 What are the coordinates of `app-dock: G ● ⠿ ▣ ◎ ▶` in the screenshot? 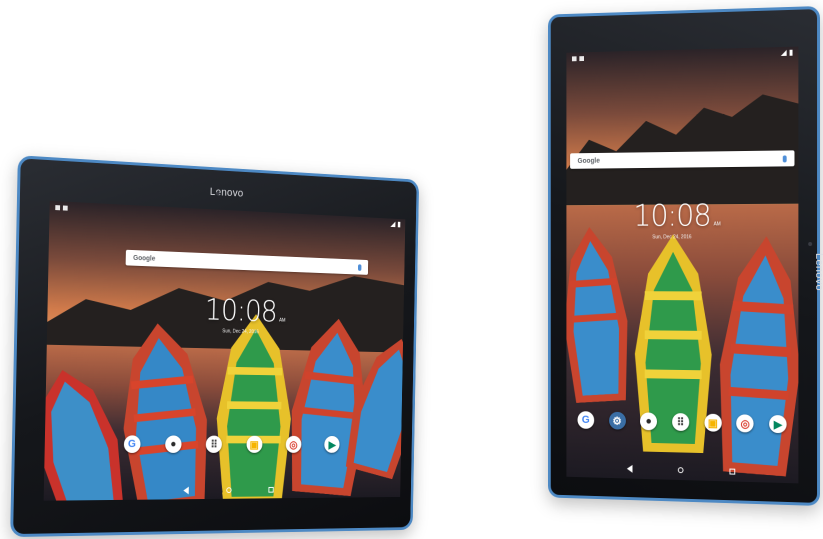 It's located at (231, 443).